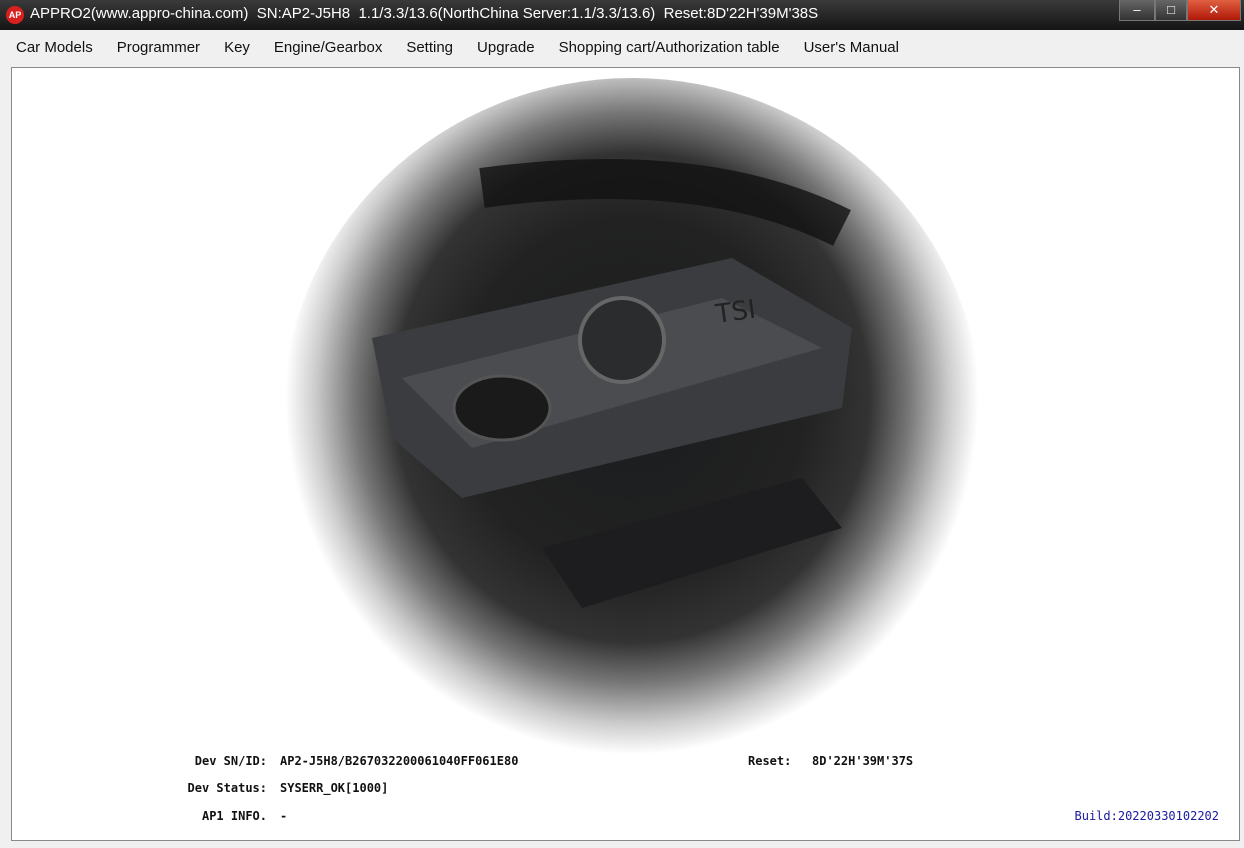  Describe the element at coordinates (334, 788) in the screenshot. I see `dev-status-value: SYSERR_OK[1000]` at that location.